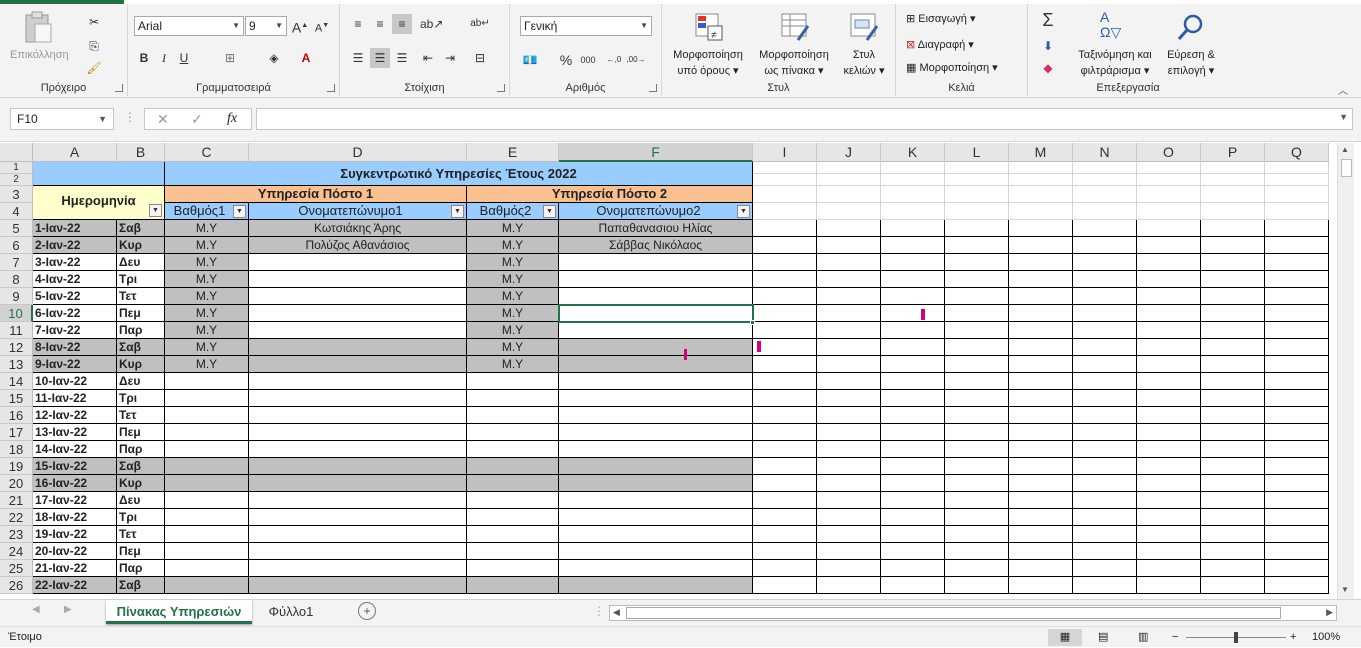  I want to click on row-header: 20, so click(16, 483).